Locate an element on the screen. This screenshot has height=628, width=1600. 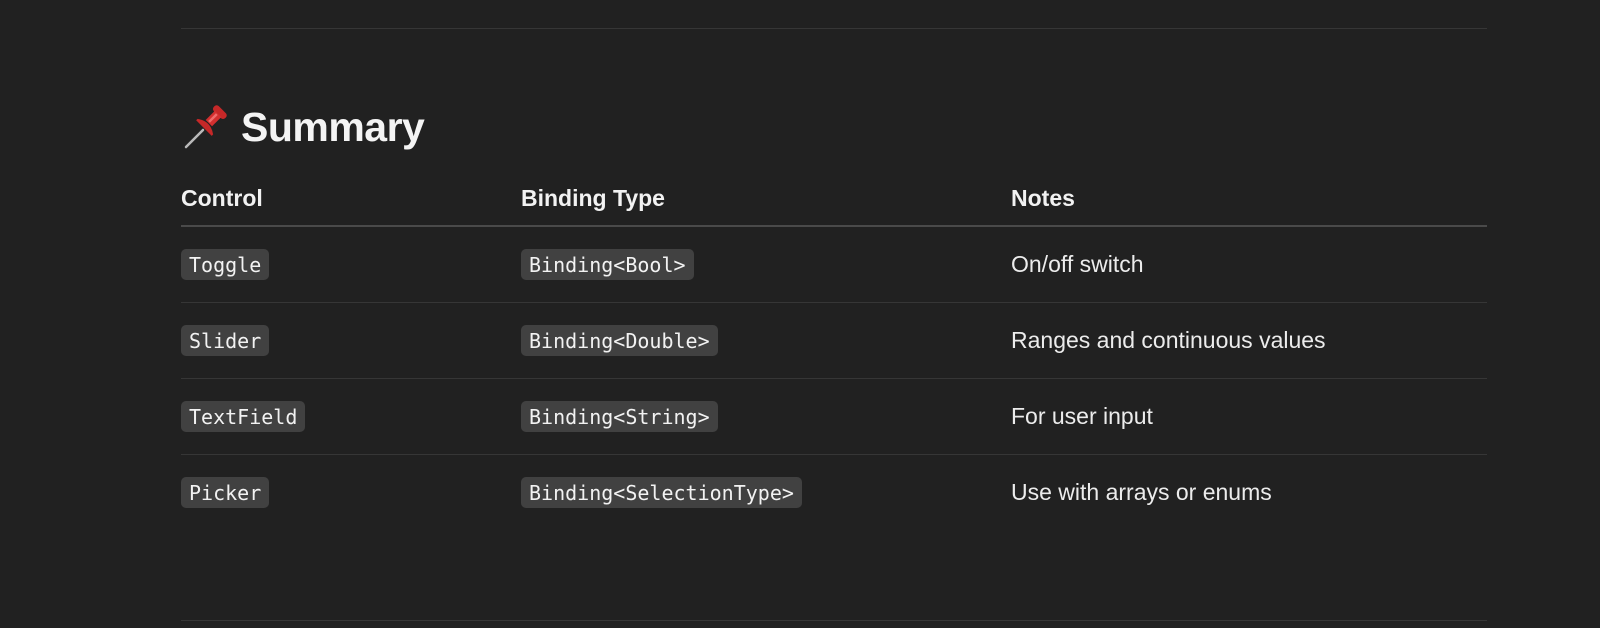
binding-cell: Binding<SelectionType> is located at coordinates (766, 493).